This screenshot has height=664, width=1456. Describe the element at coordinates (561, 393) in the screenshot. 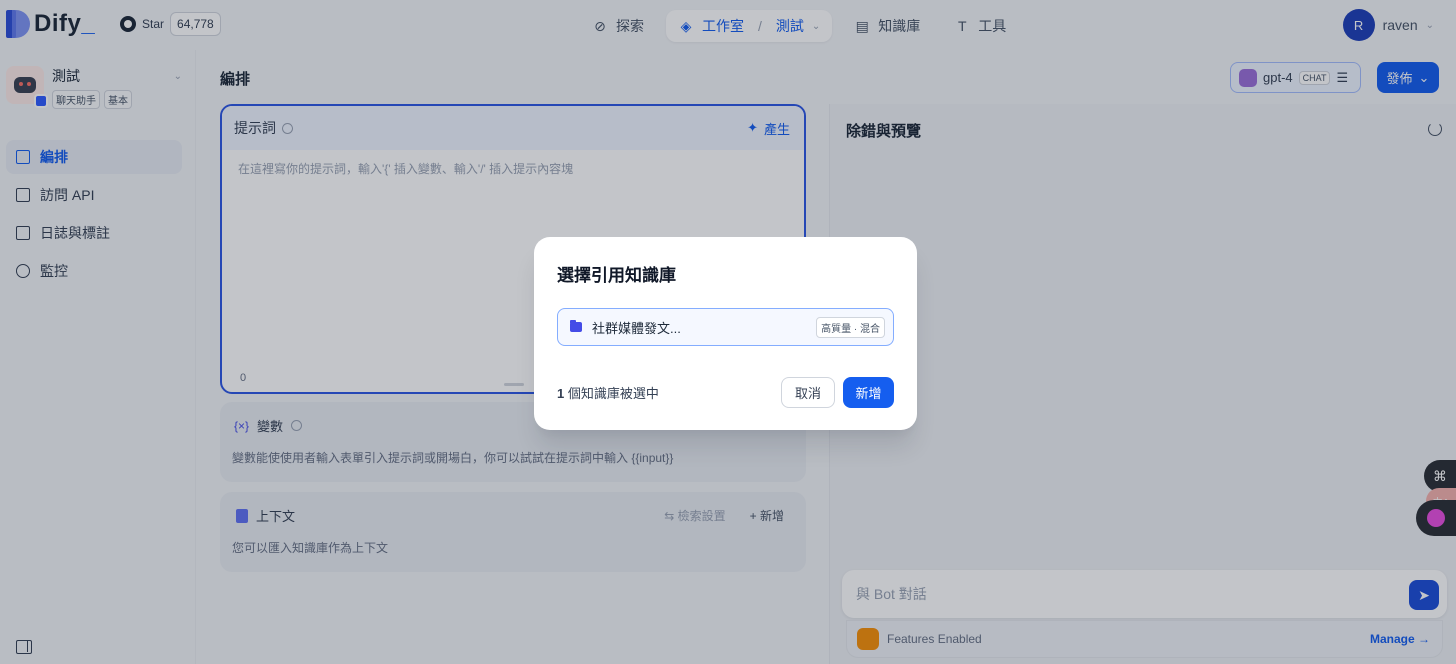

I see `selected-count-number: 1` at that location.